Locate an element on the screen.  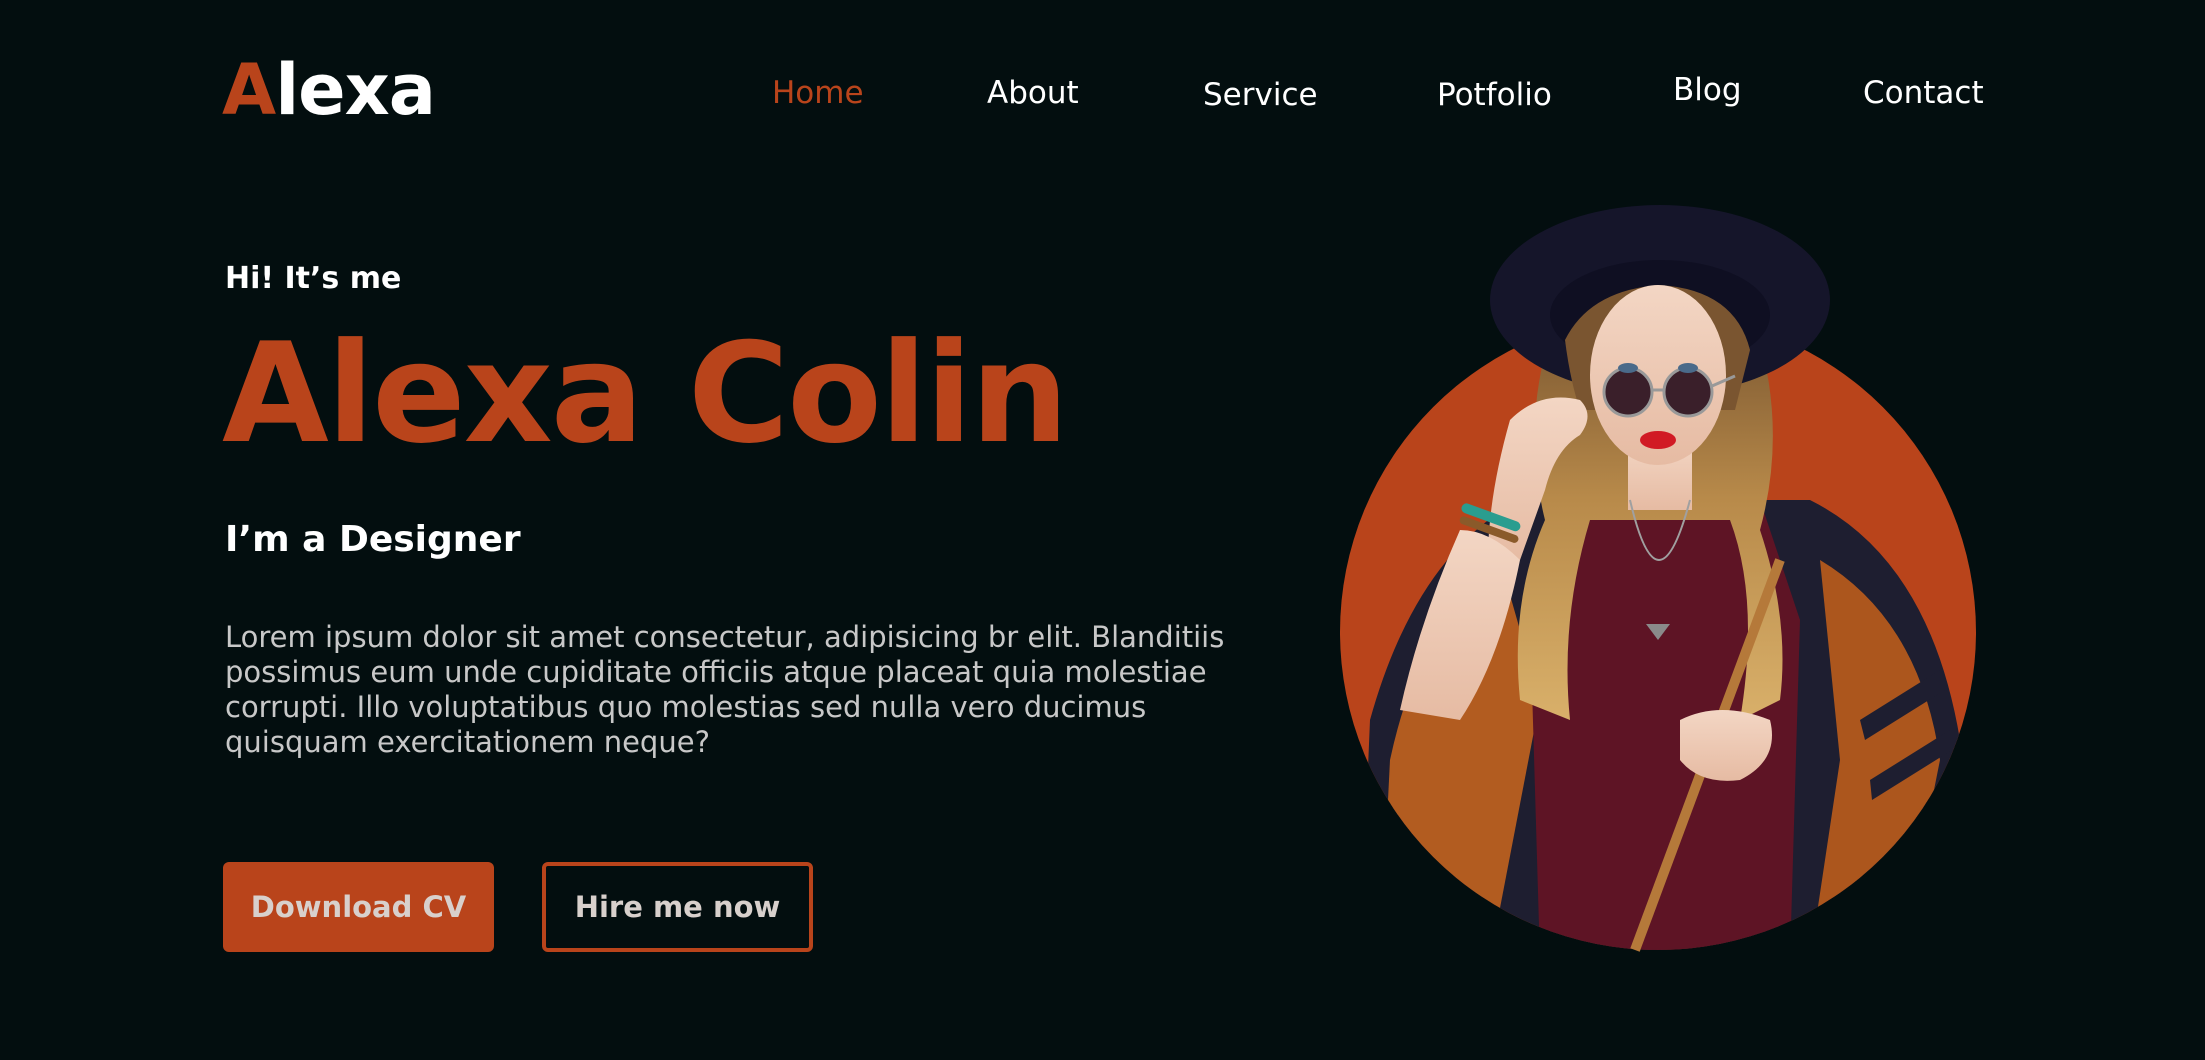
nav-blog: Blog is located at coordinates (1707, 90).